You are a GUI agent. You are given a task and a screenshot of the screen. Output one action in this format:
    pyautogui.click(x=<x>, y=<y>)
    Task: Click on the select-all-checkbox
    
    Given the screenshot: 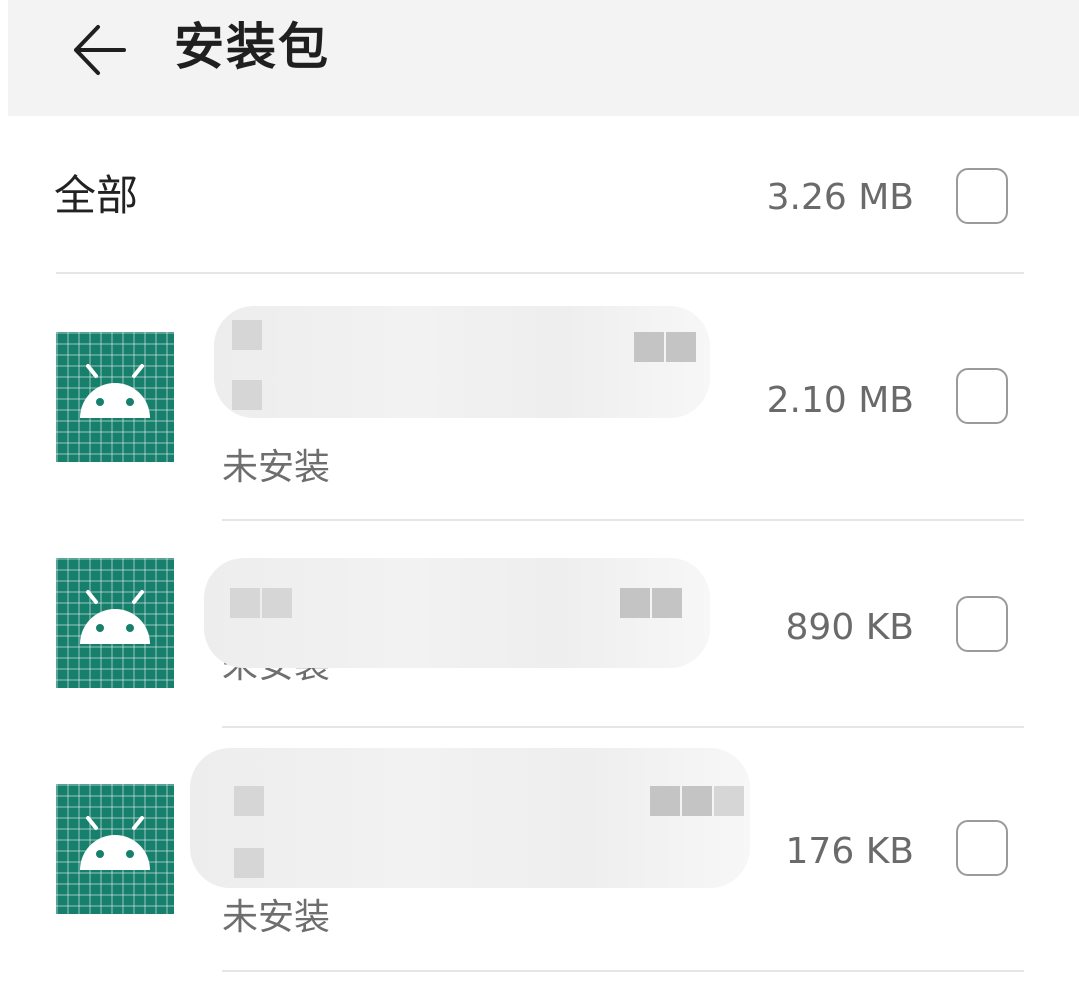 What is the action you would take?
    pyautogui.click(x=982, y=196)
    